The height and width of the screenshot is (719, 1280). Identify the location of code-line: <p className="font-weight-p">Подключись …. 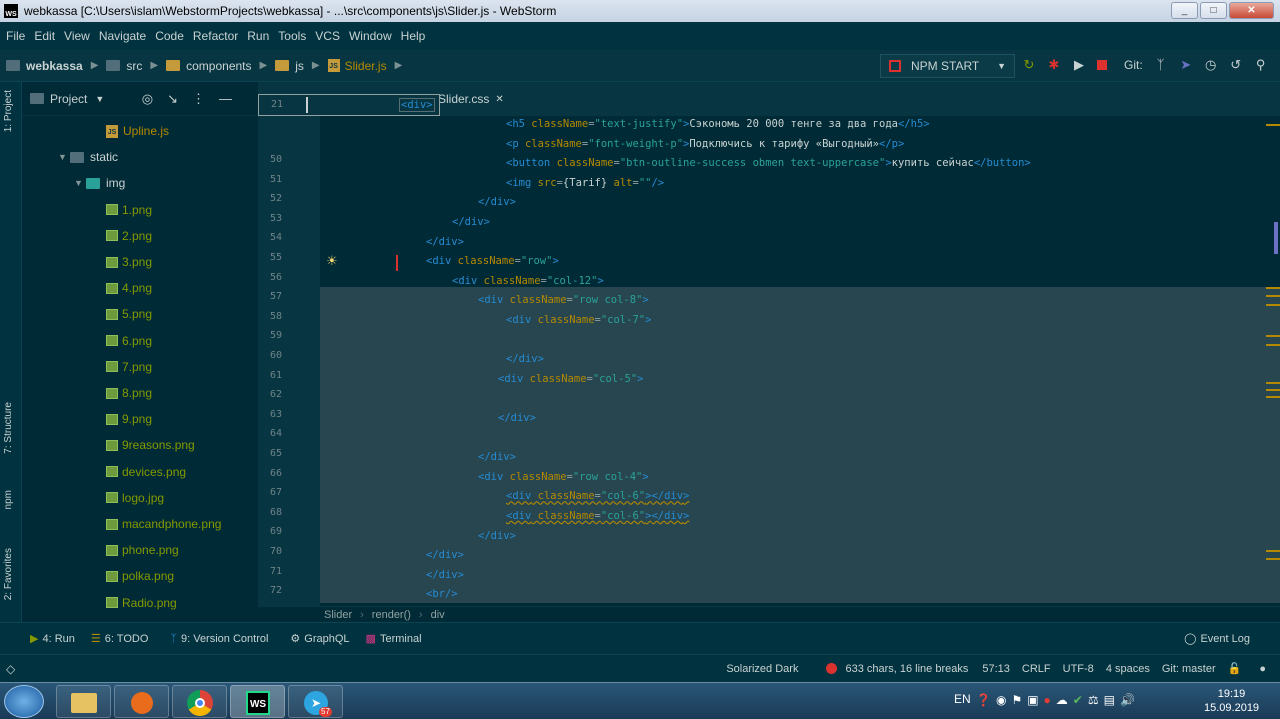
(705, 144).